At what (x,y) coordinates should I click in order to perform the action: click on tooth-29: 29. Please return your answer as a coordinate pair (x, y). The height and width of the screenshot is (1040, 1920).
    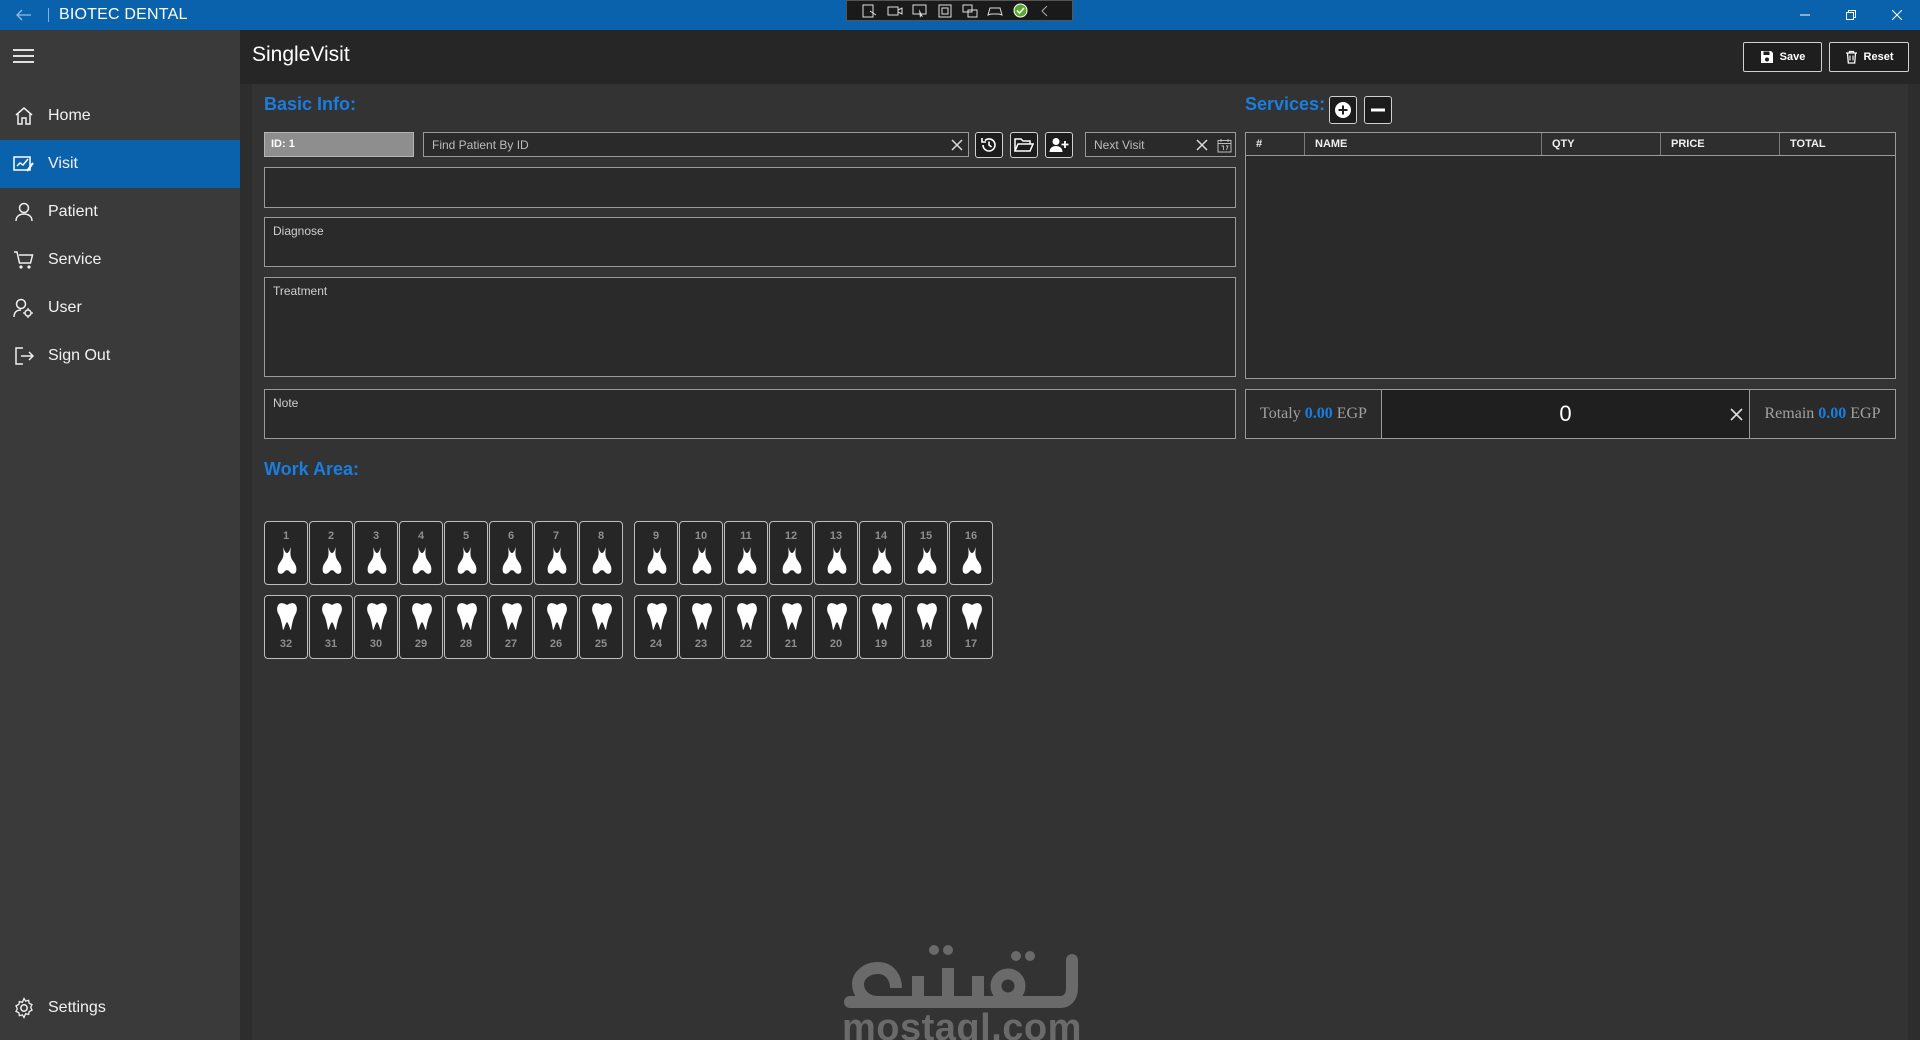
    Looking at the image, I should click on (421, 627).